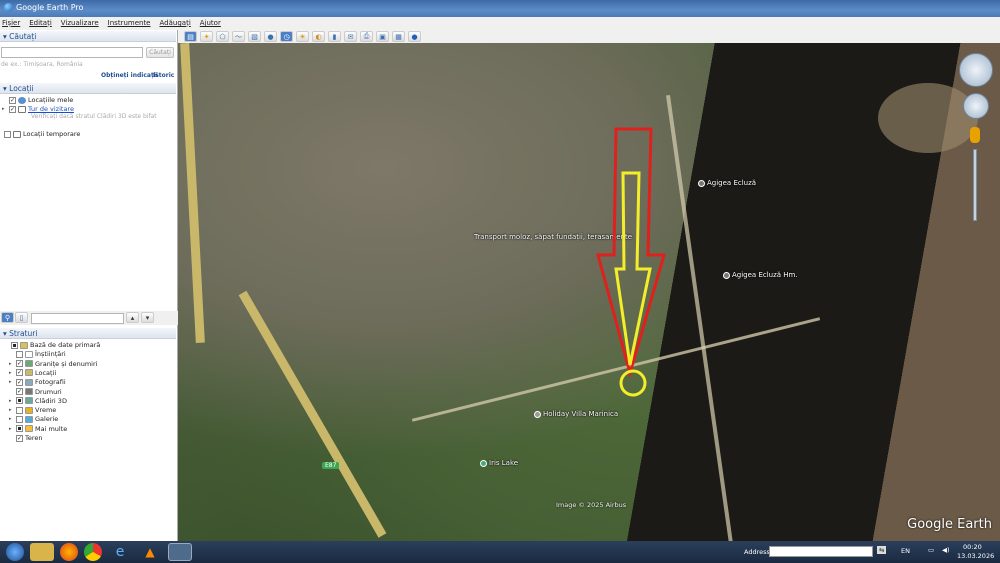 The height and width of the screenshot is (563, 1000). Describe the element at coordinates (29, 364) in the screenshot. I see `borders-labels-icon` at that location.